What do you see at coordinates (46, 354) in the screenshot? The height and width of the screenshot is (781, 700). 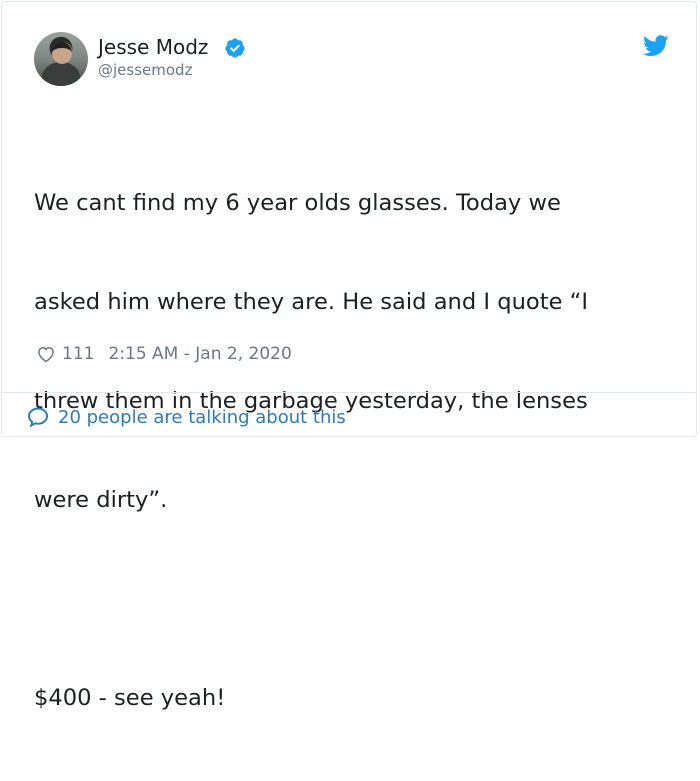 I see `heart-icon` at bounding box center [46, 354].